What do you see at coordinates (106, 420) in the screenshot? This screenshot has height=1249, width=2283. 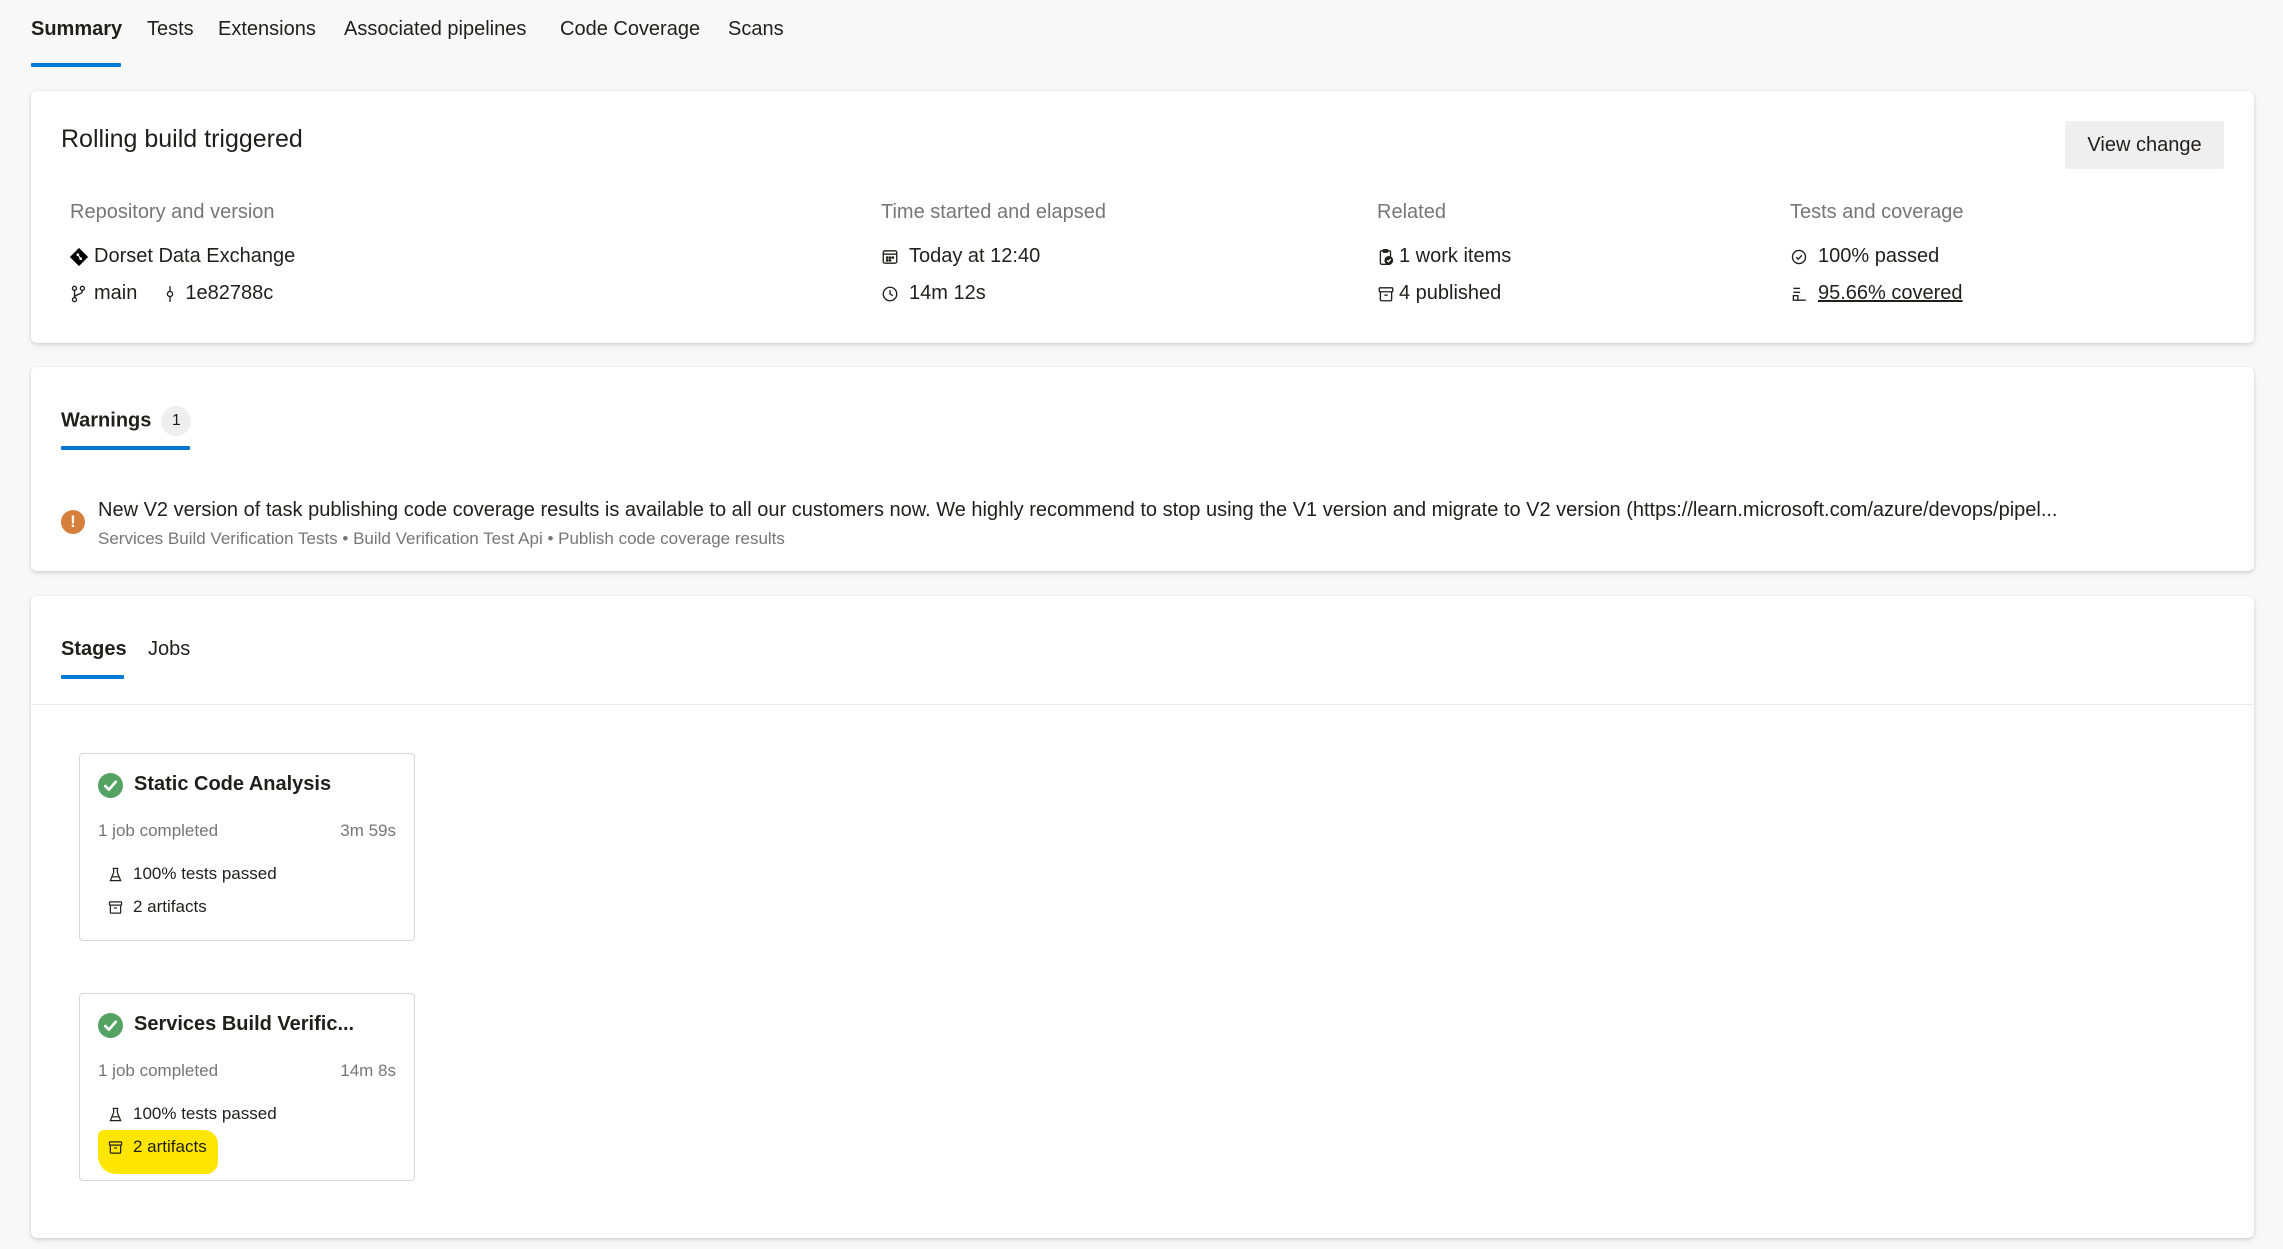 I see `warnings-tab-label: Warnings` at bounding box center [106, 420].